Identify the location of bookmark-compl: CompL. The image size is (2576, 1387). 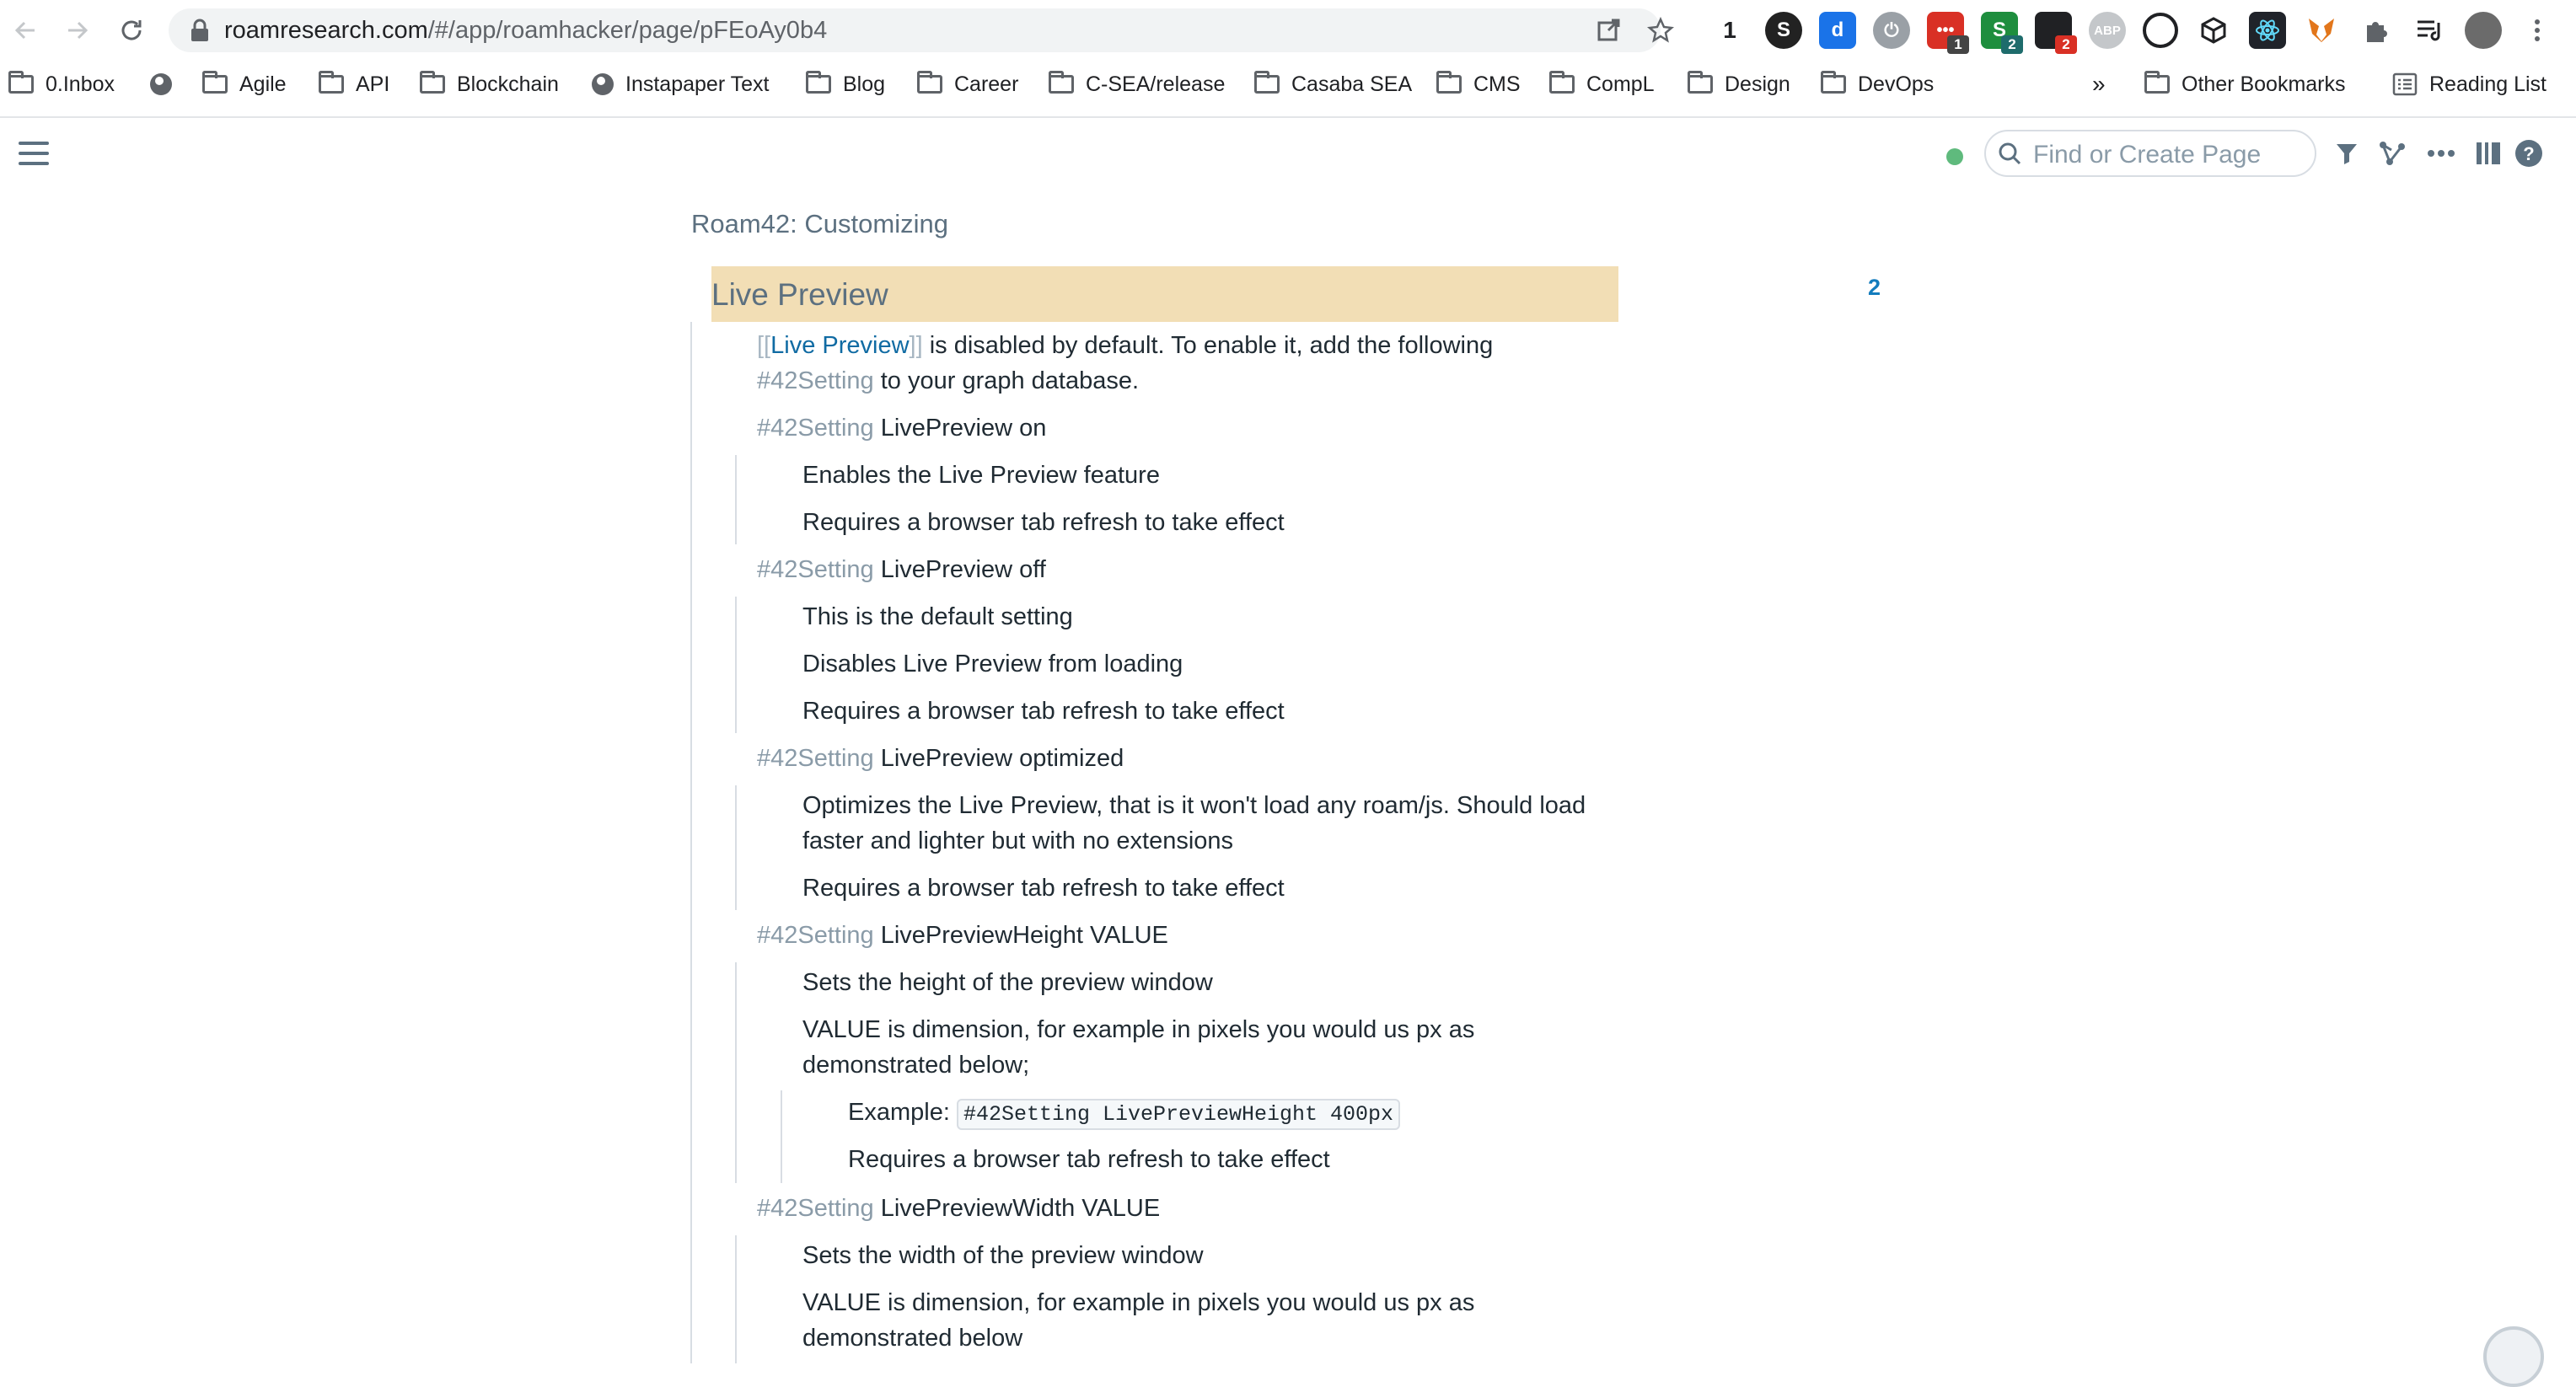
(1602, 84).